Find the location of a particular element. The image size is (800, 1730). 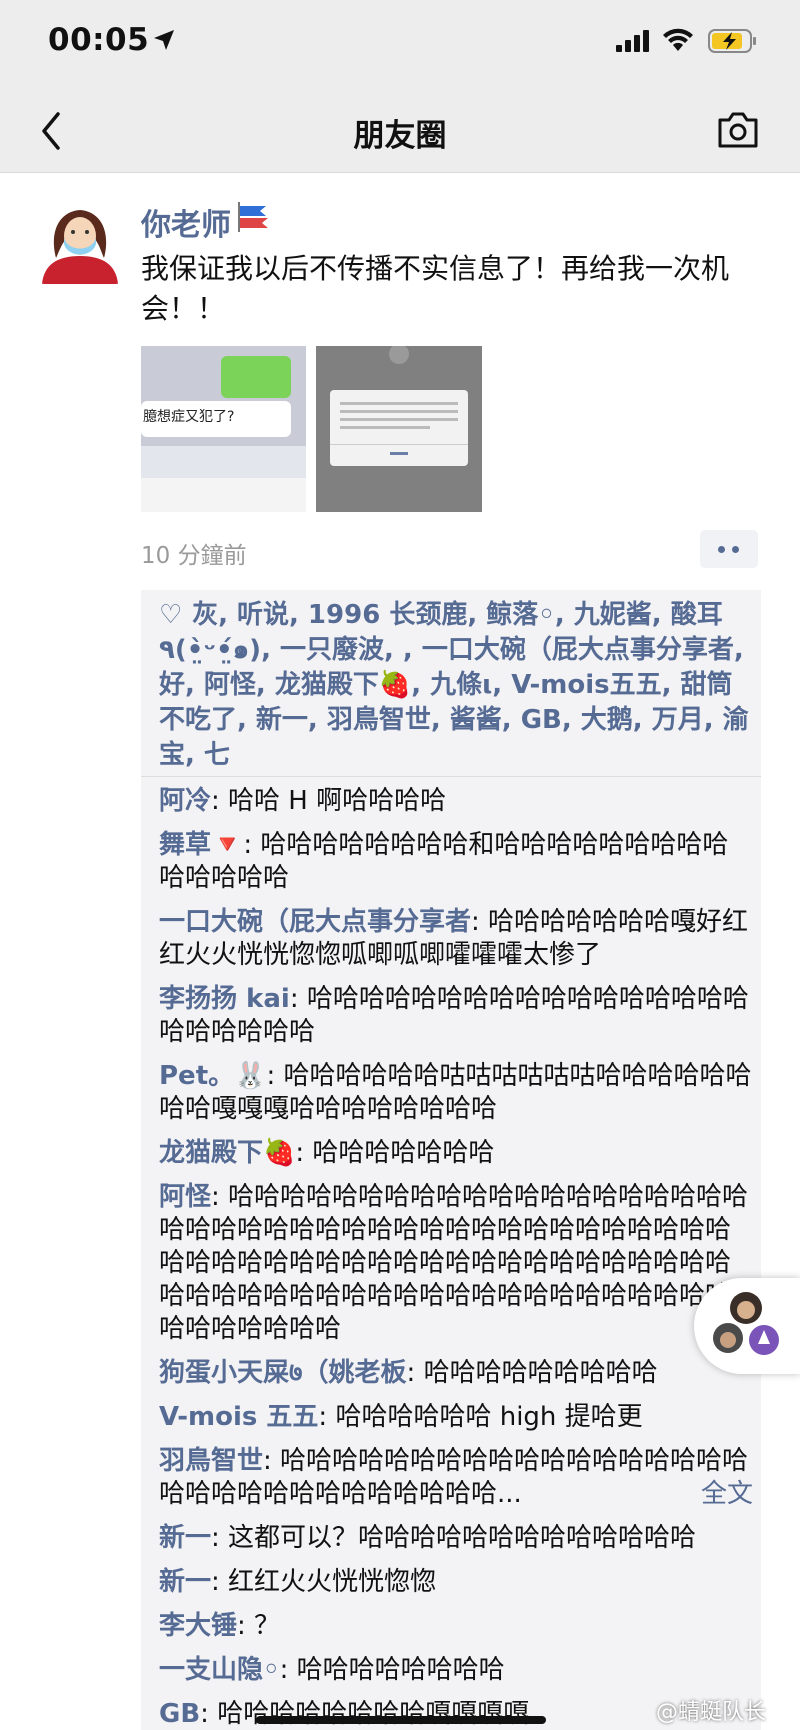

likes-divider is located at coordinates (451, 776).